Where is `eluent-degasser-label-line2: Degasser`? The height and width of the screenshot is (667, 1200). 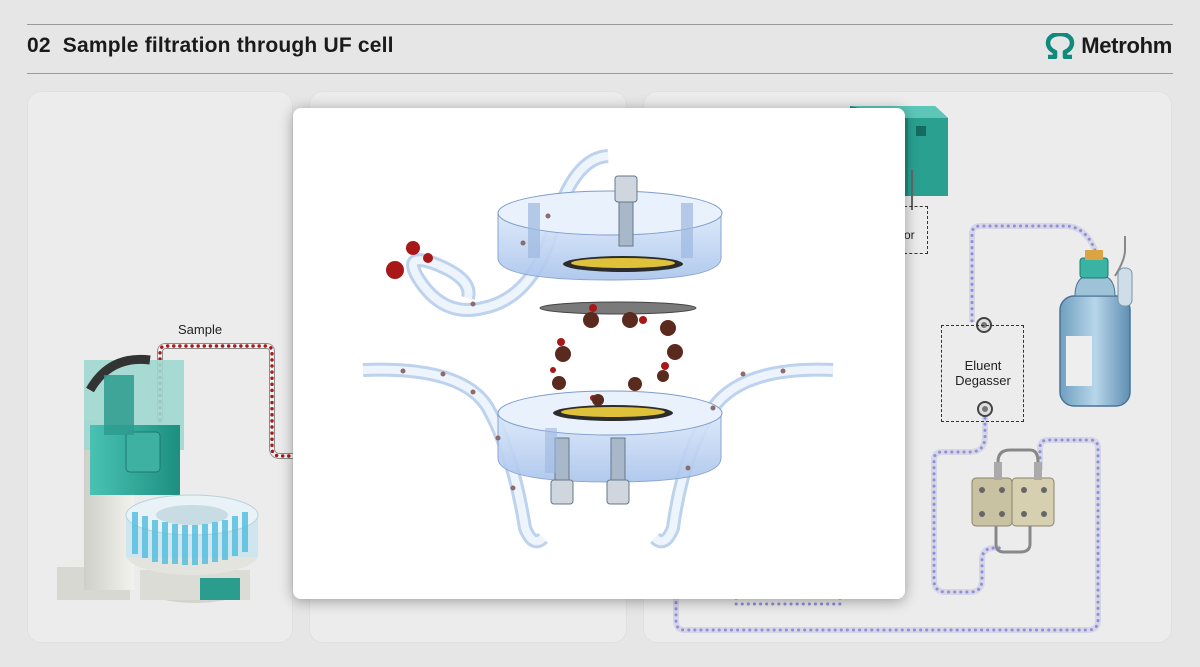
eluent-degasser-label-line2: Degasser is located at coordinates (983, 380).